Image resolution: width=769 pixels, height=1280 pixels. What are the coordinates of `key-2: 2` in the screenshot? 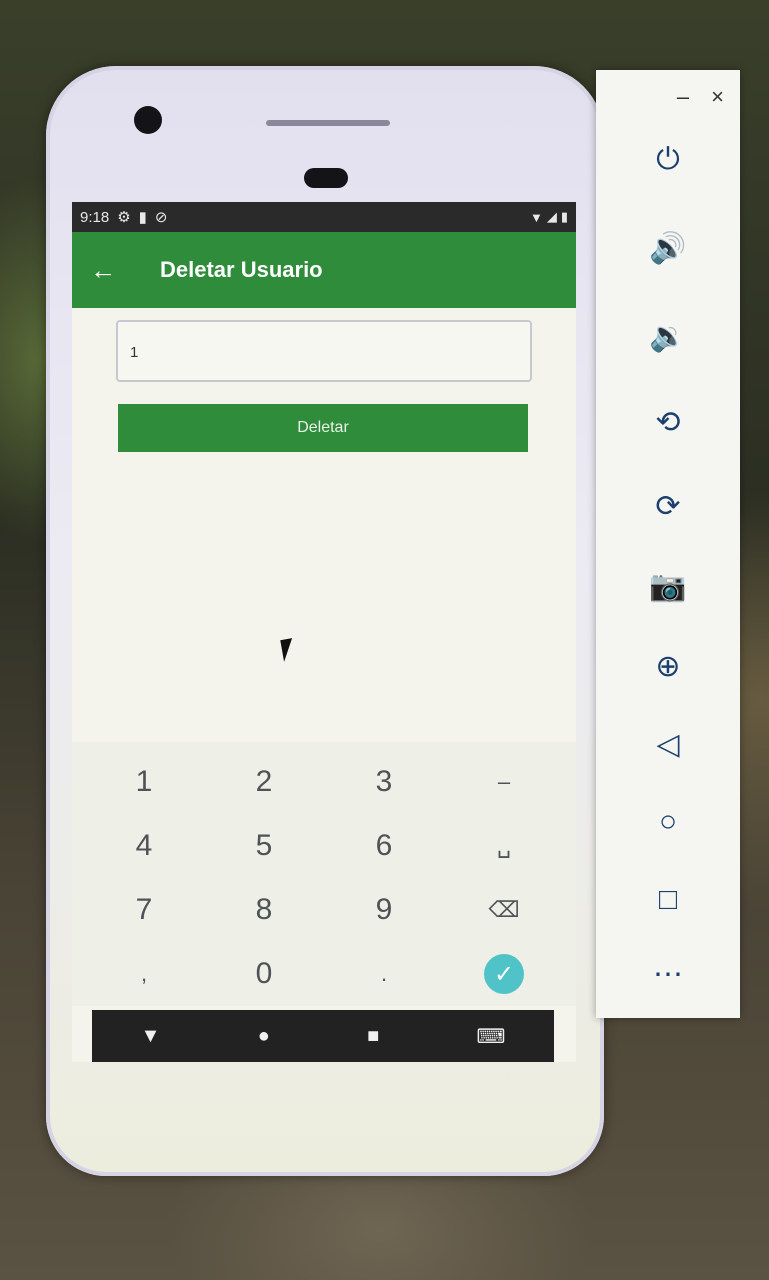 It's located at (264, 782).